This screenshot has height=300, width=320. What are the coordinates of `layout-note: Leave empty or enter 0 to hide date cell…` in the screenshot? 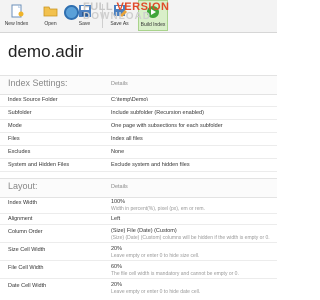 It's located at (156, 292).